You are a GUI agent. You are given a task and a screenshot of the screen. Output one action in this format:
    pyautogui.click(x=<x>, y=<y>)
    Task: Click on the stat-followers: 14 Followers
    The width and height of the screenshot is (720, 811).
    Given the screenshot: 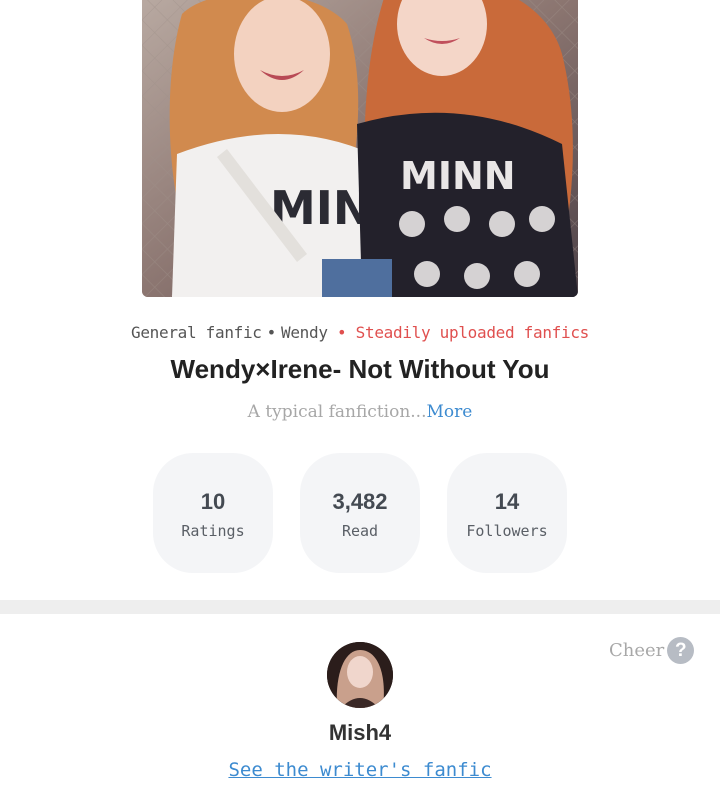 What is the action you would take?
    pyautogui.click(x=507, y=513)
    